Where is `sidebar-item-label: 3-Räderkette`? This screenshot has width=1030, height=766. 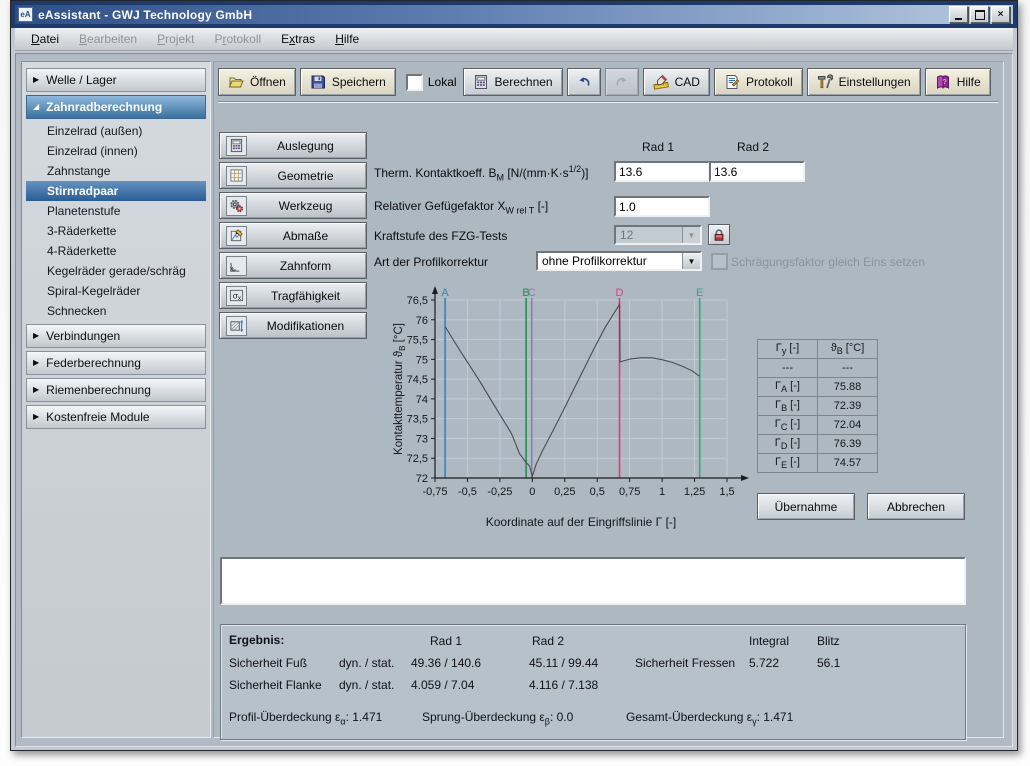
sidebar-item-label: 3-Räderkette is located at coordinates (82, 231).